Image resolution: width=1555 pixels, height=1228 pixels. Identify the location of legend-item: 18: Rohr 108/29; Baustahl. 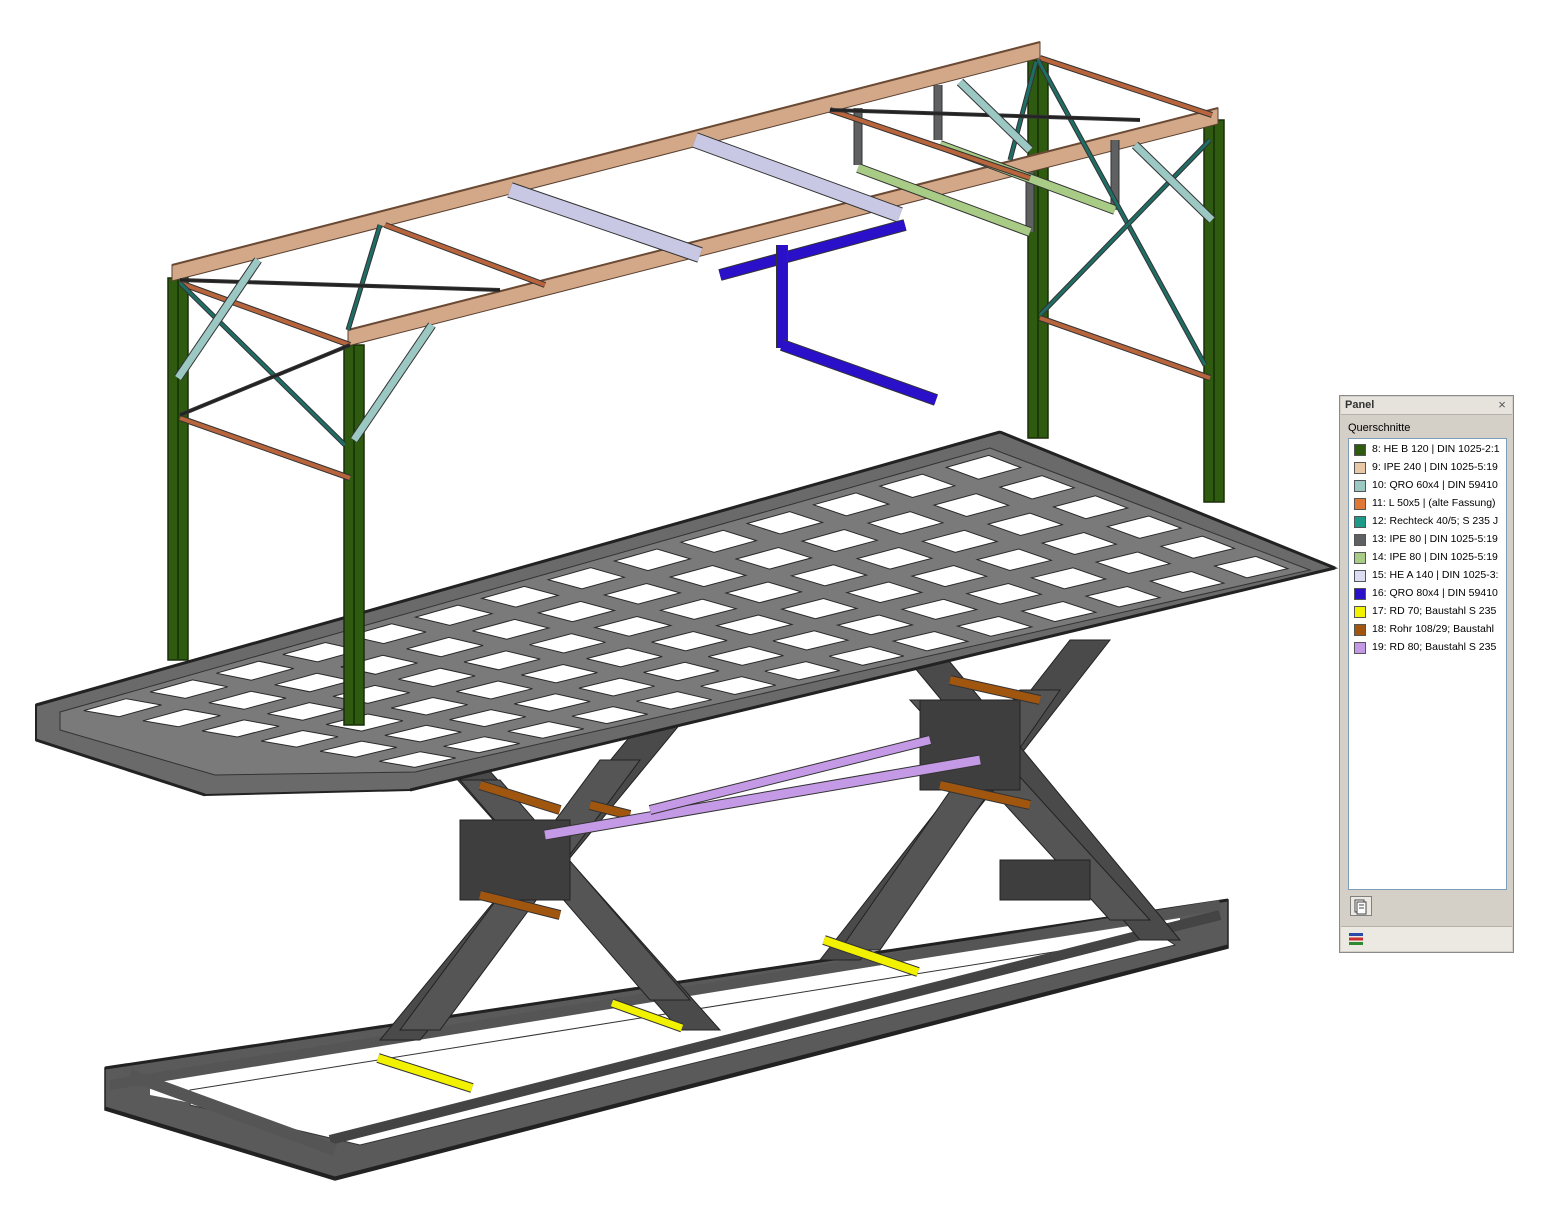
(1427, 630).